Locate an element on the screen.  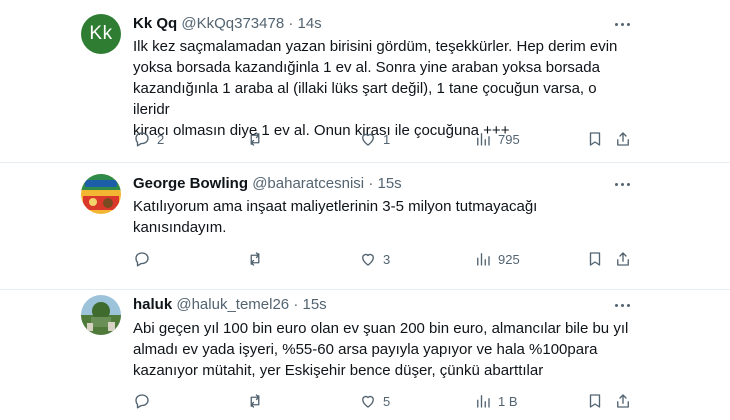
views-count: 925 is located at coordinates (509, 259).